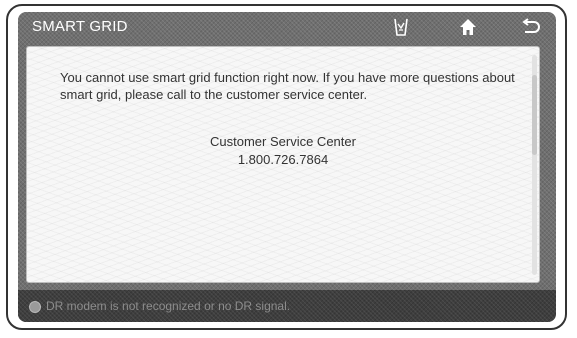  What do you see at coordinates (534, 165) in the screenshot?
I see `scrollbar` at bounding box center [534, 165].